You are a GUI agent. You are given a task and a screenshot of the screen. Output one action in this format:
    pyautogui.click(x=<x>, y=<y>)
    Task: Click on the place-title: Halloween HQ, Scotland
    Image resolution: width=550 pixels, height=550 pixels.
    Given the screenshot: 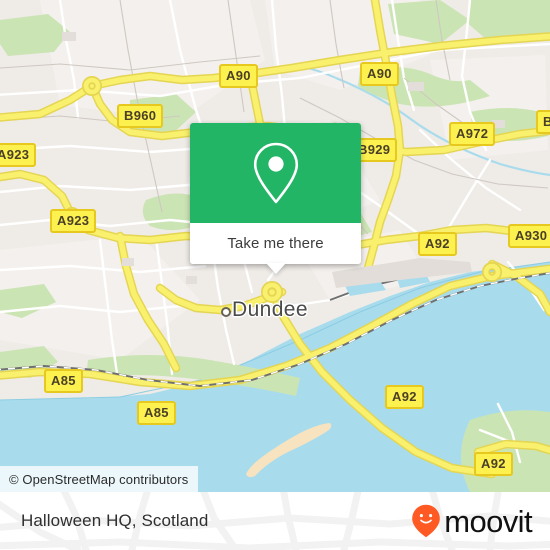 What is the action you would take?
    pyautogui.click(x=115, y=520)
    